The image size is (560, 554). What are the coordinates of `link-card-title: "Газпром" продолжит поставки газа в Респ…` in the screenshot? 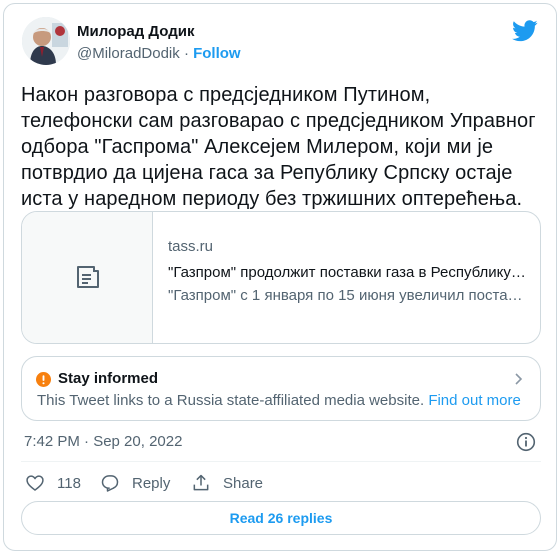 It's located at (349, 272).